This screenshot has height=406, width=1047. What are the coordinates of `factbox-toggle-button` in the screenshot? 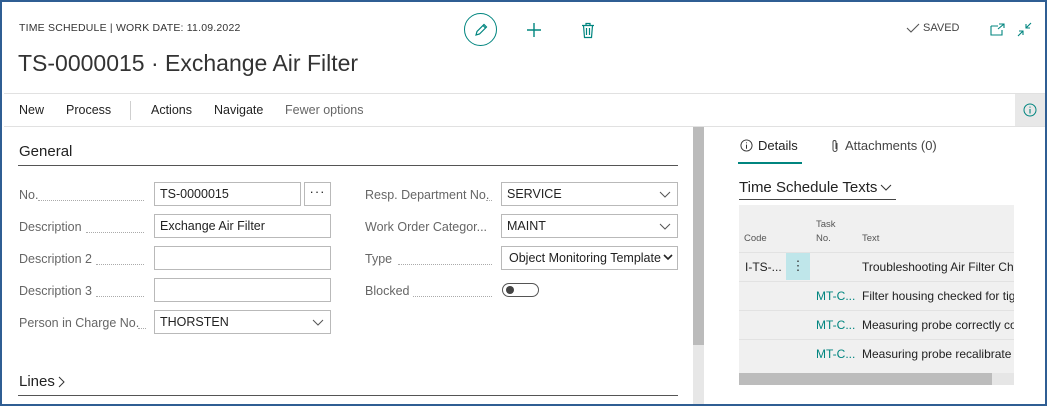 It's located at (1030, 110).